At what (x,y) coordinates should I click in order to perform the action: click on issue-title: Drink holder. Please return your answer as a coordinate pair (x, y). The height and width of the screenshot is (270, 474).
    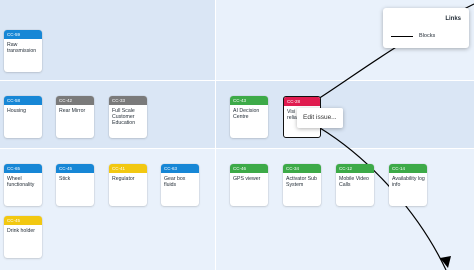
    Looking at the image, I should click on (21, 231).